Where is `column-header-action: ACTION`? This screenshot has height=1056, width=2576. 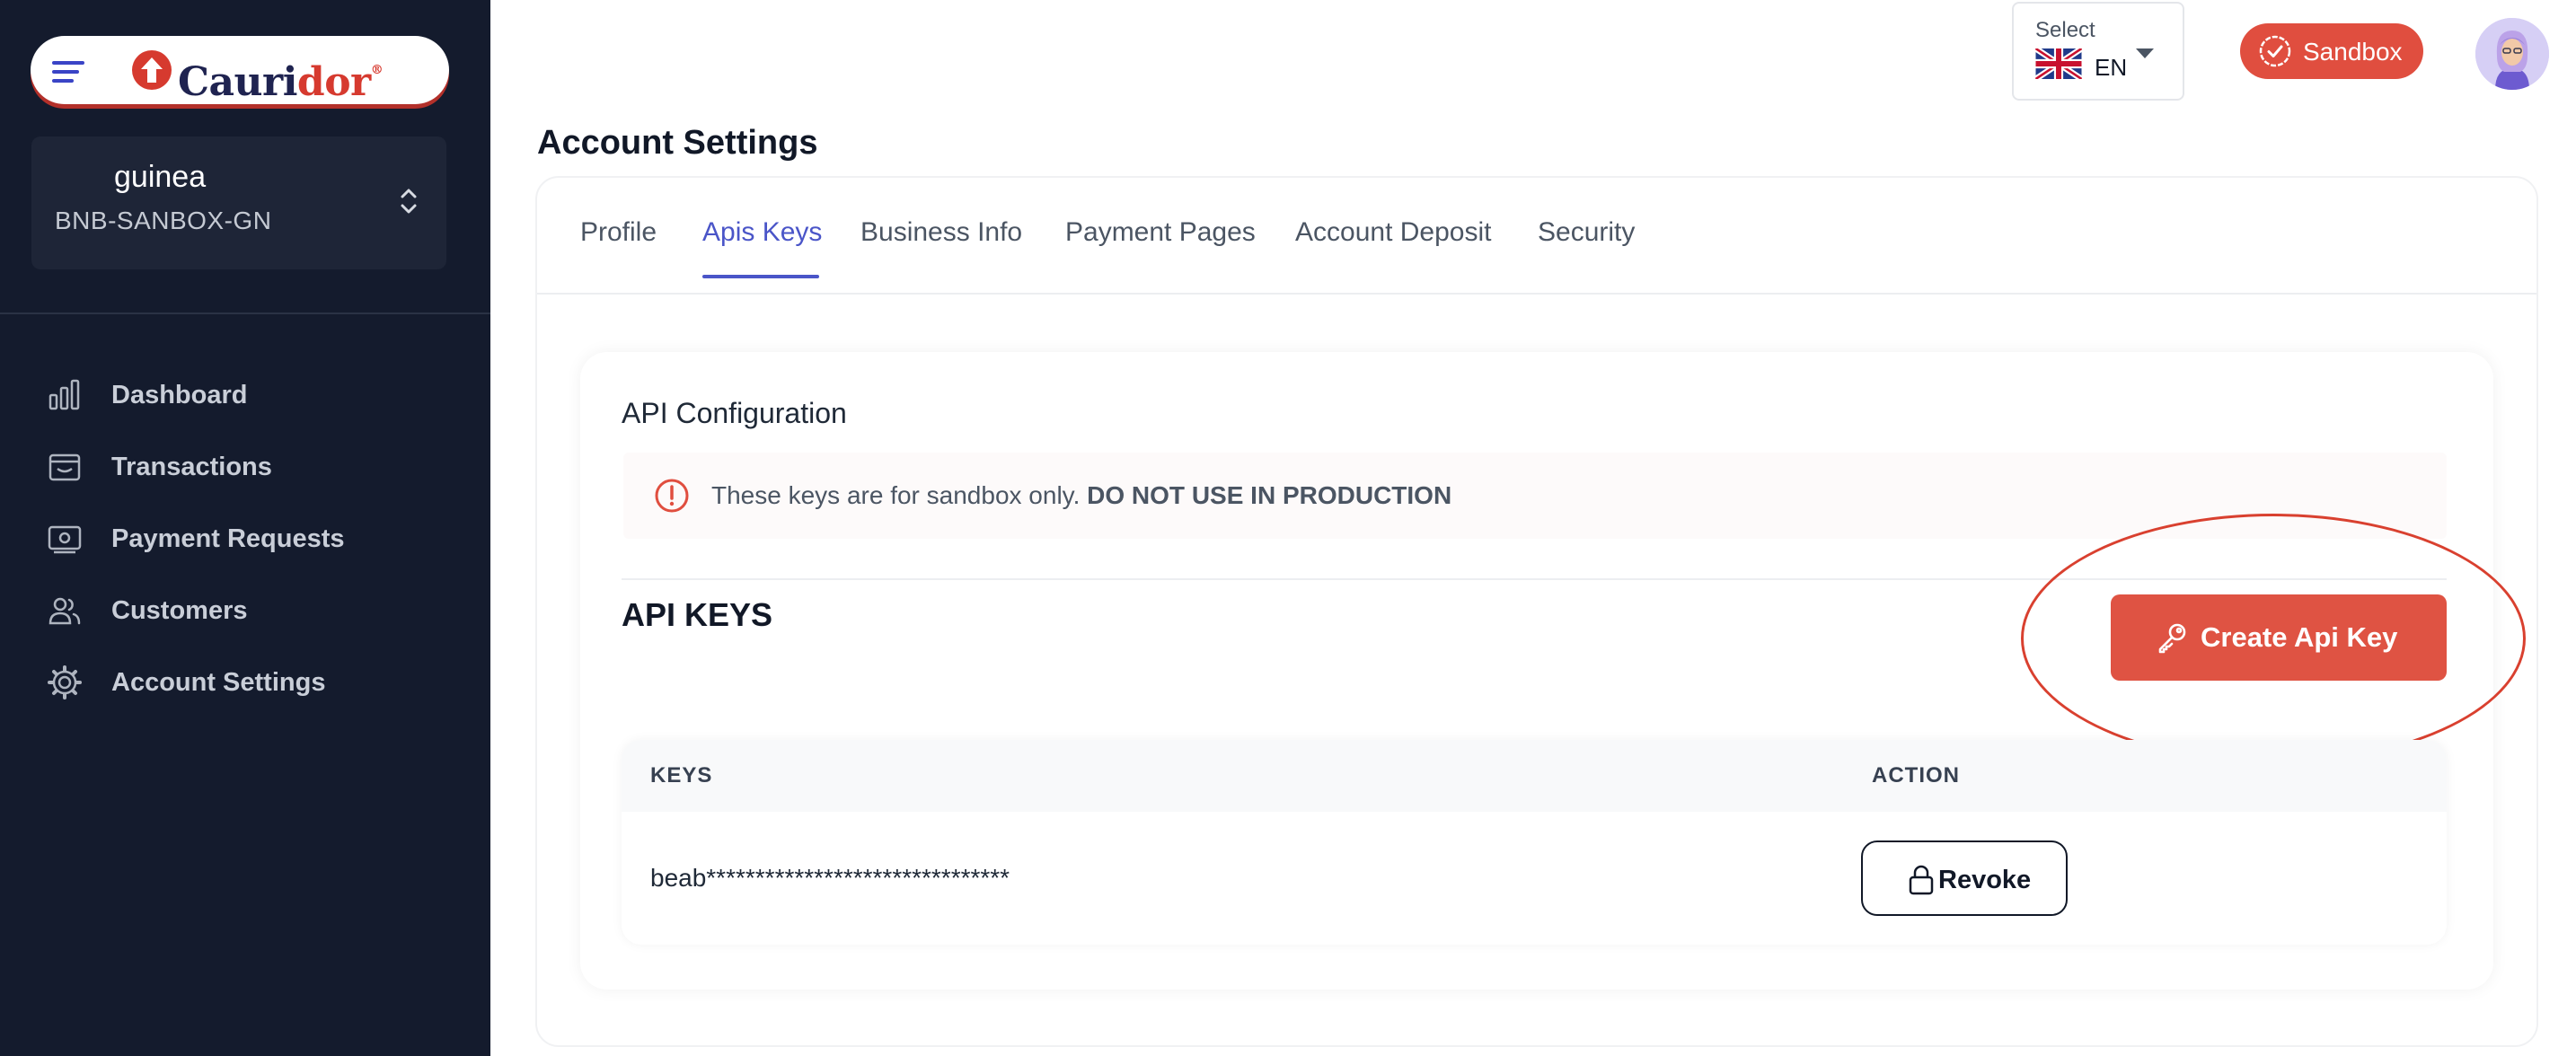
column-header-action: ACTION is located at coordinates (1916, 775).